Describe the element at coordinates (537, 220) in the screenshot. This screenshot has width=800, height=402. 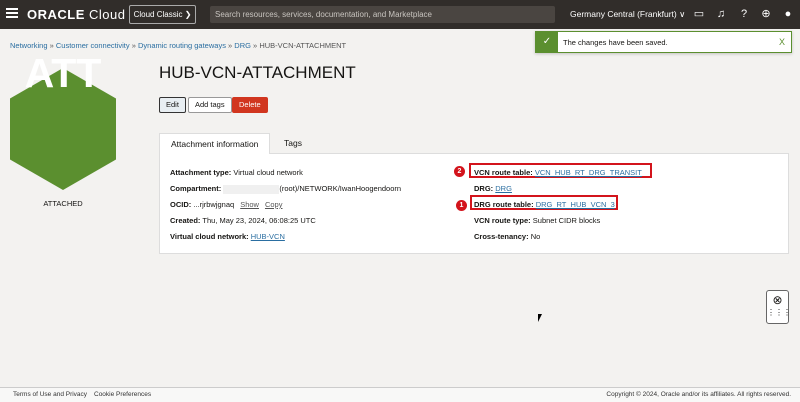
I see `detail-vcn-route-type: VCN route type: Subnet CIDR blocks` at that location.